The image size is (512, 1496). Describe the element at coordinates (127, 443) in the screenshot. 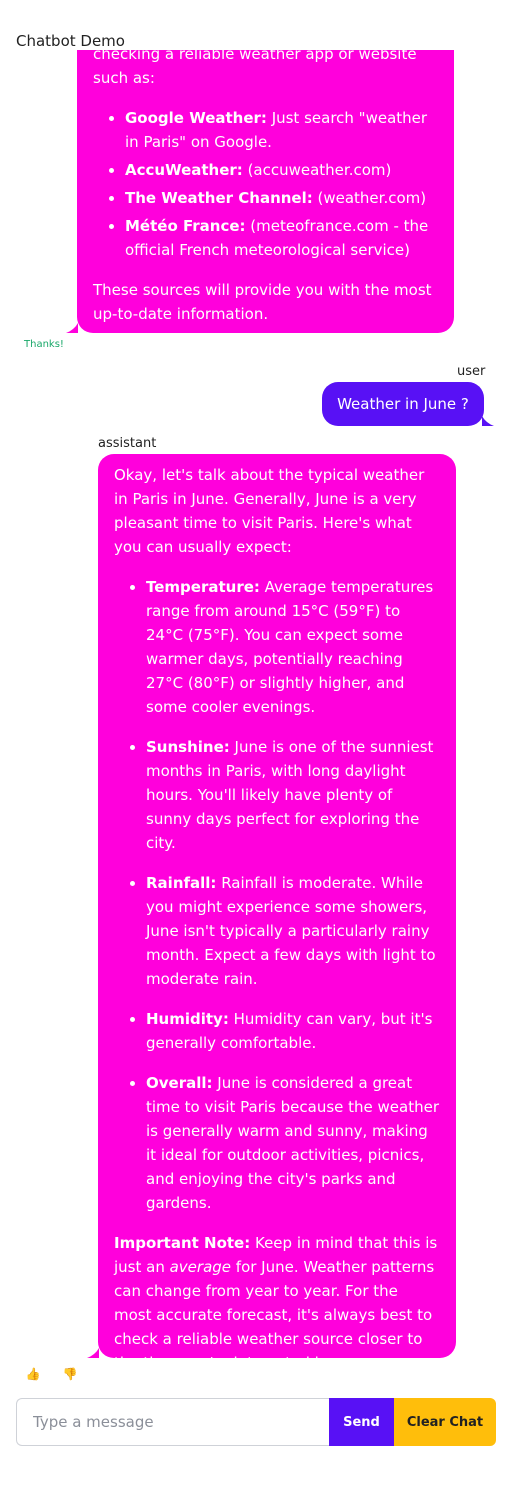

I see `role-label: assistant` at that location.